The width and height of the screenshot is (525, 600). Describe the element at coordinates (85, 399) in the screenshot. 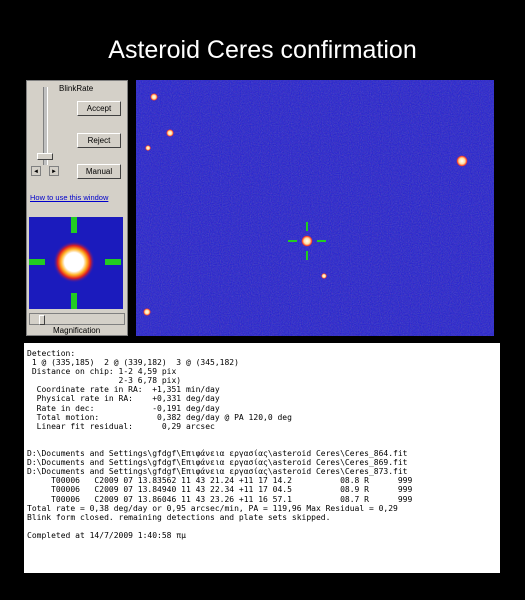

I see `metric-label: Physical rate in RA:` at that location.